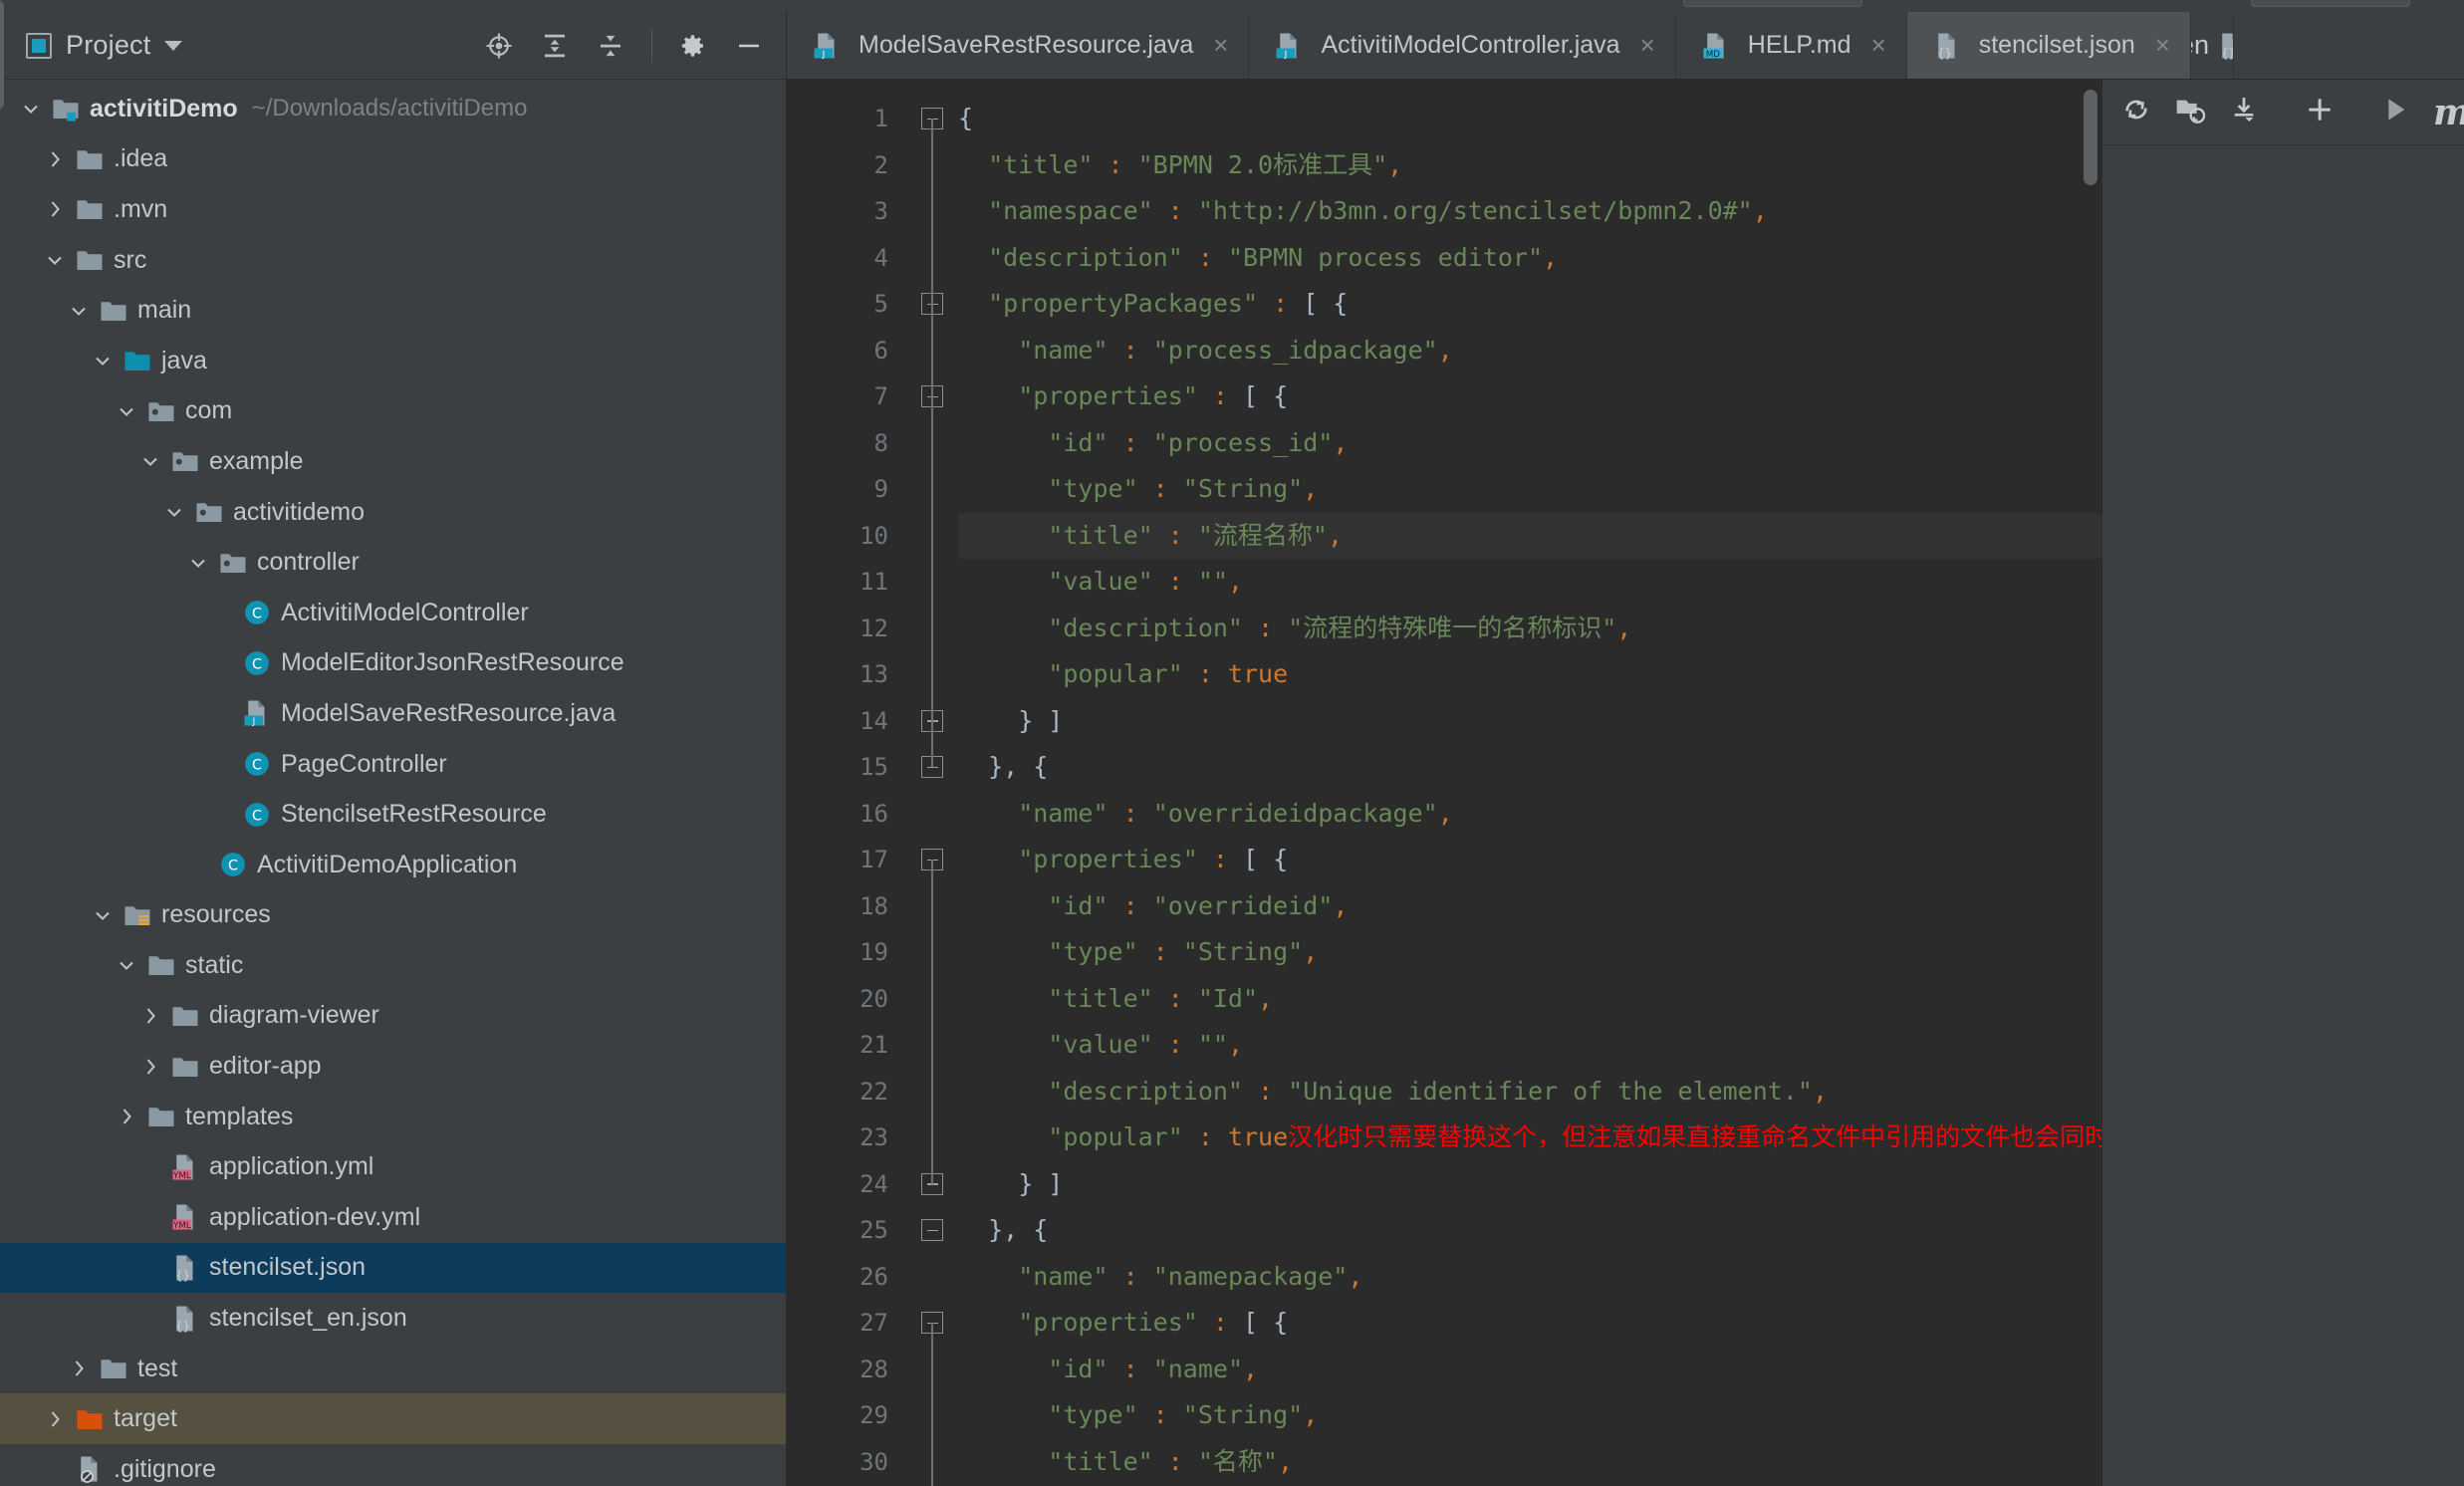 This screenshot has height=1486, width=2464. I want to click on tree-row: com, so click(393, 411).